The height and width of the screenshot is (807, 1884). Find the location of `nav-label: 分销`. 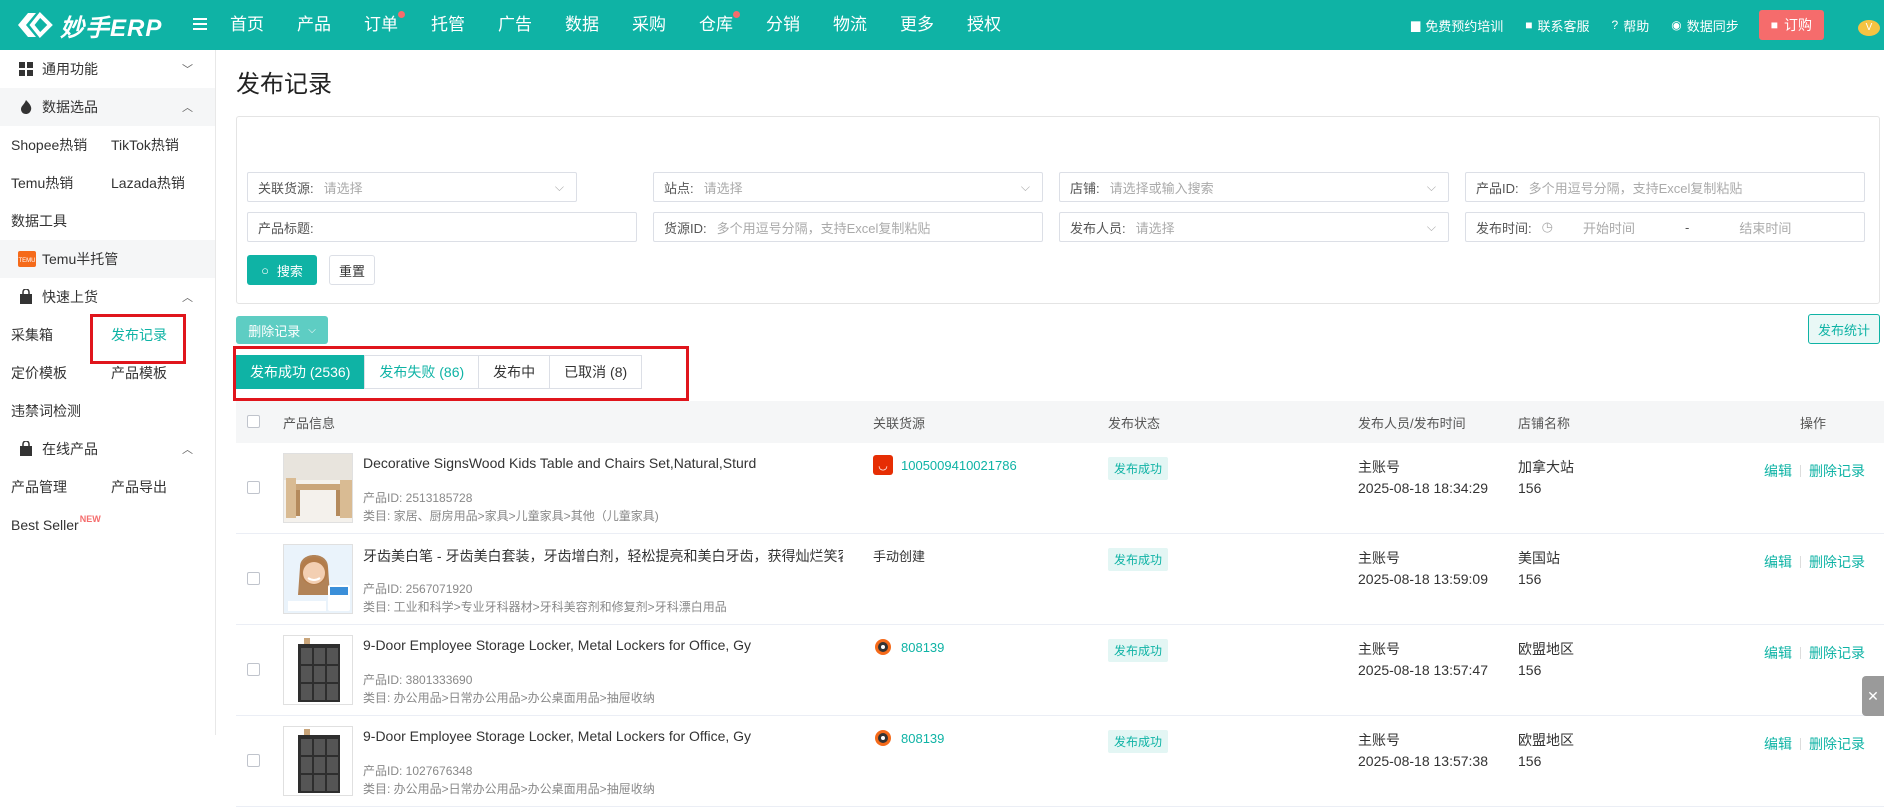

nav-label: 分销 is located at coordinates (783, 24).